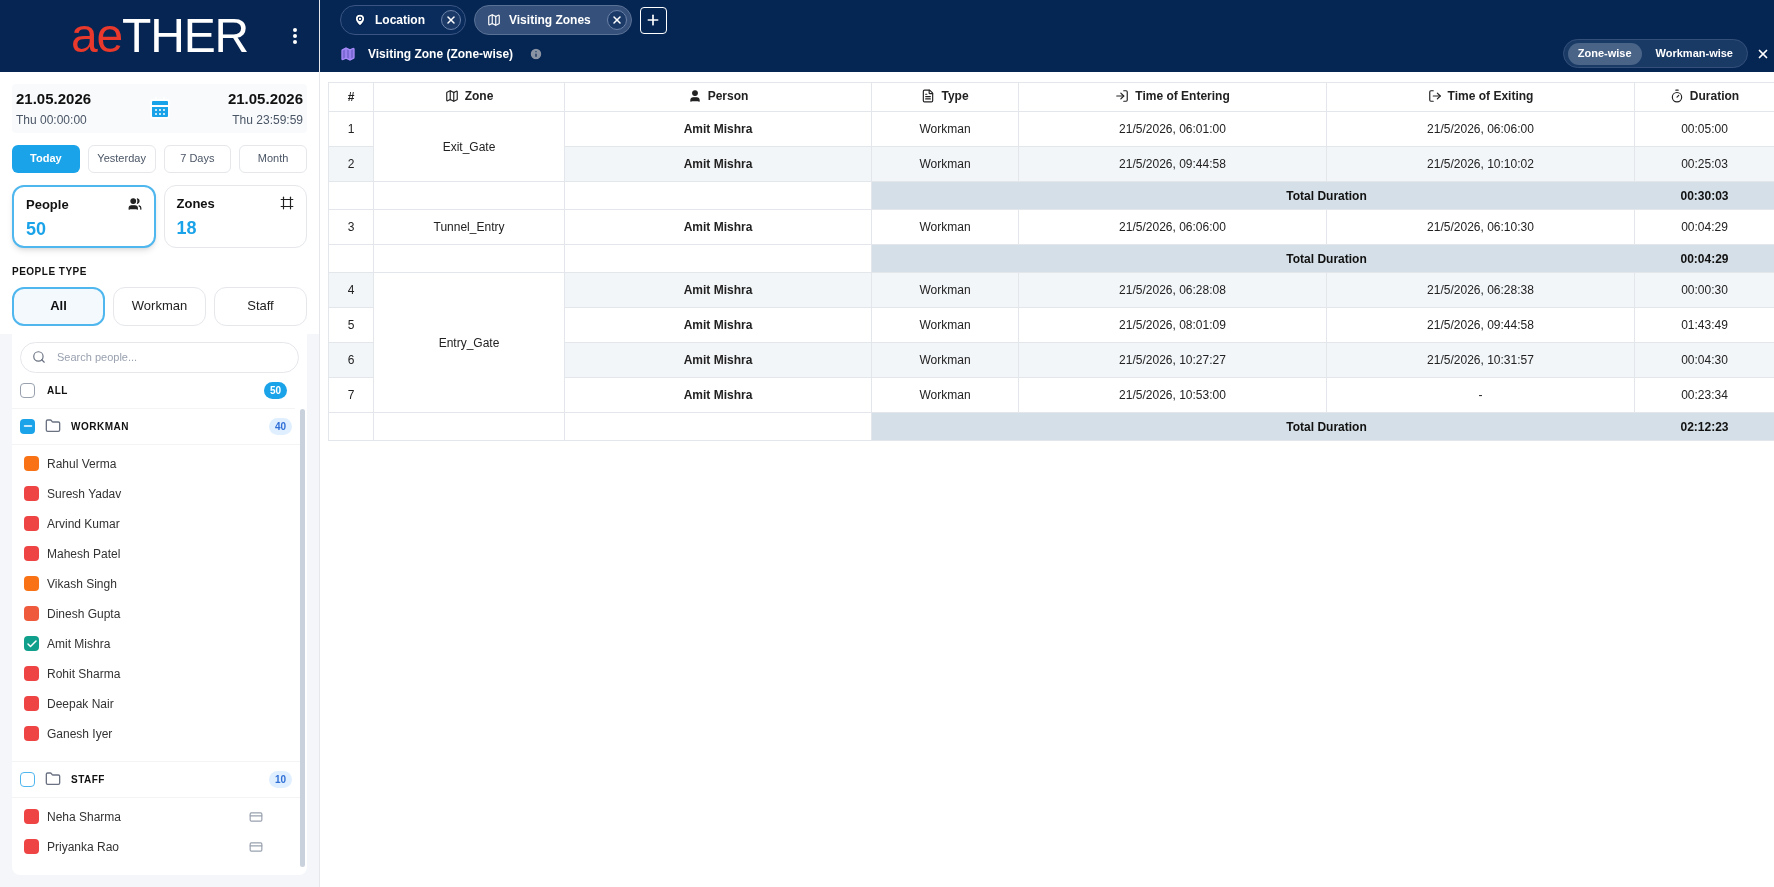  Describe the element at coordinates (156, 553) in the screenshot. I see `person-item: Mahesh Patel` at that location.